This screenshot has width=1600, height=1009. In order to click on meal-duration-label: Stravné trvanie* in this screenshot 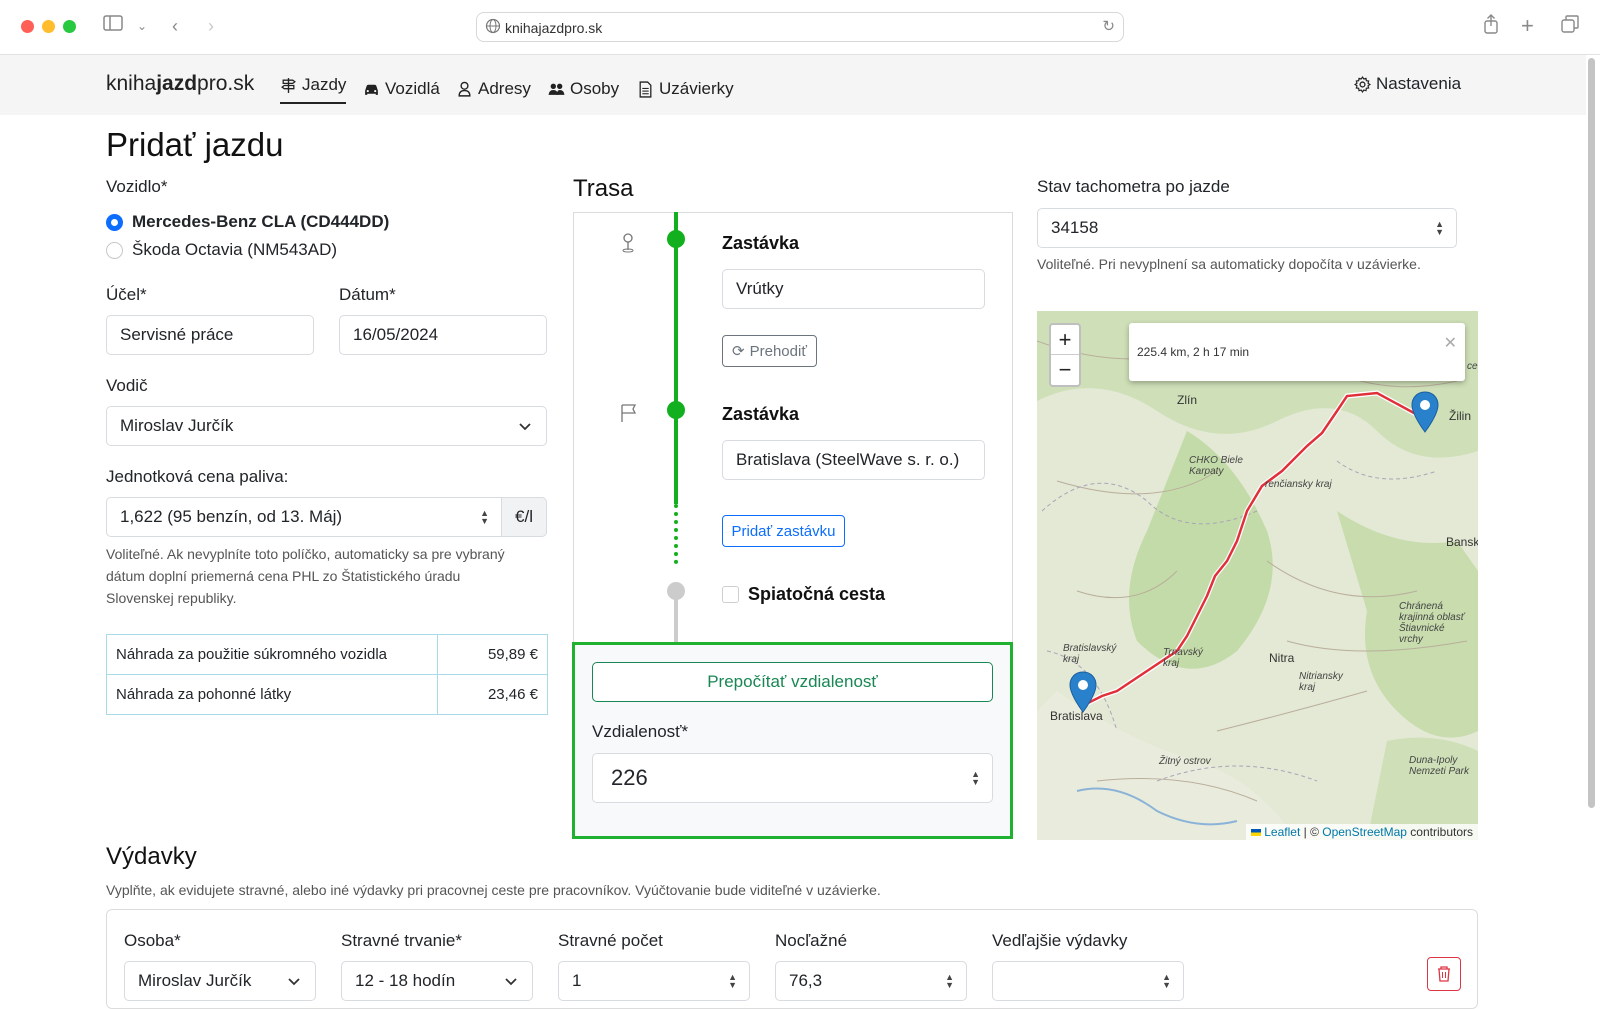, I will do `click(401, 940)`.